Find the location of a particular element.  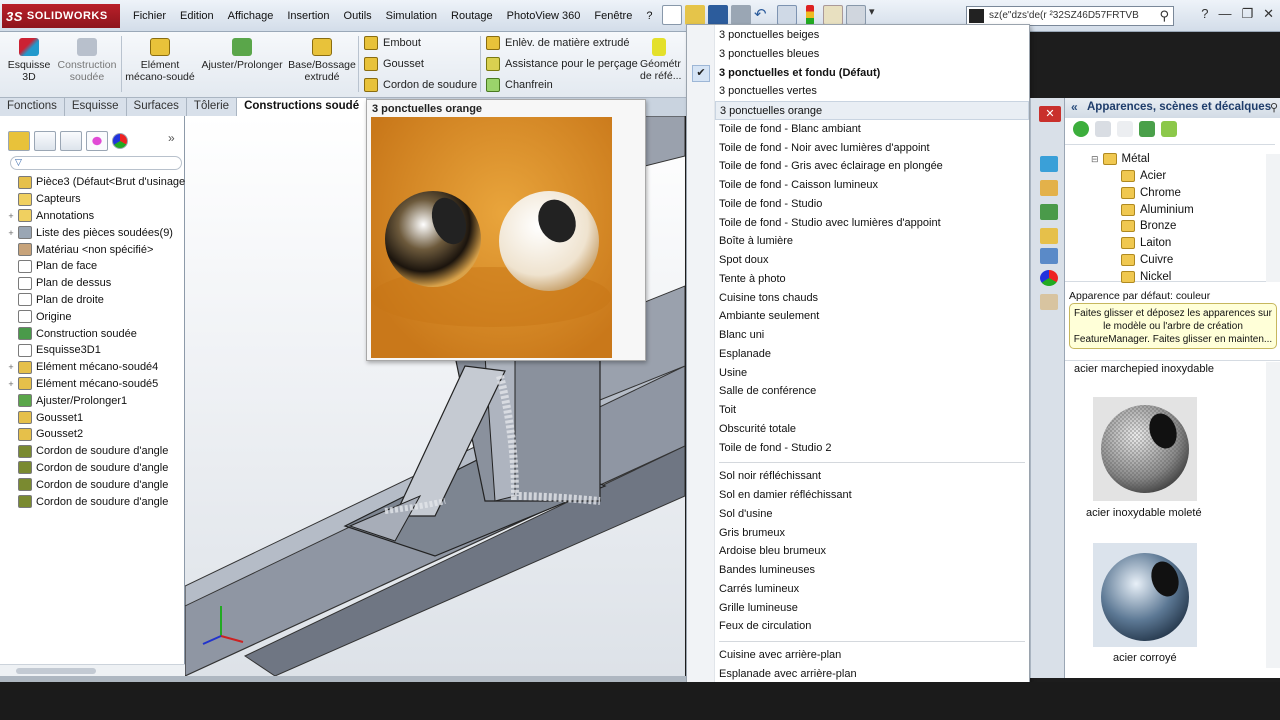

appearance-folder-5: Laiton is located at coordinates (1146, 243).